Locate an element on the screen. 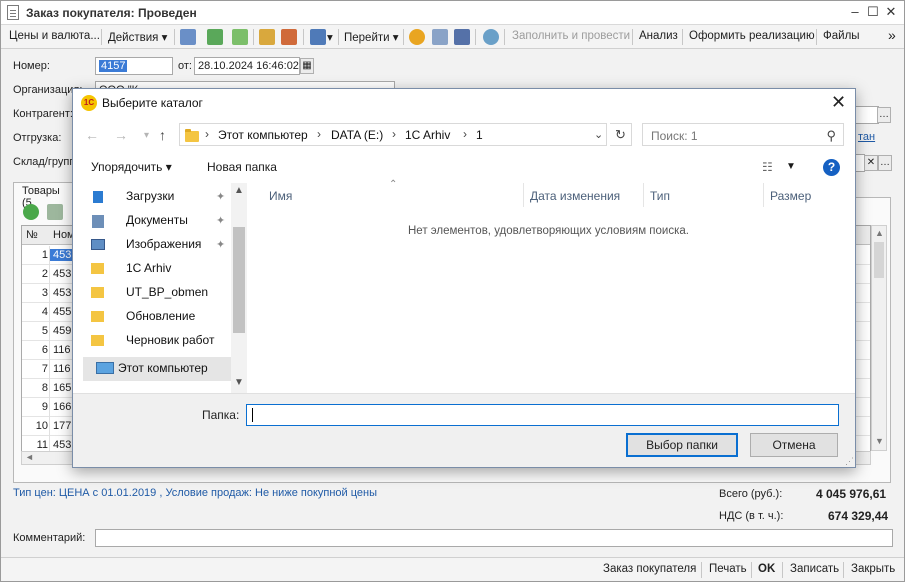 The height and width of the screenshot is (582, 905). goods-table-scrollbar: ▲ ▼ is located at coordinates (879, 338).